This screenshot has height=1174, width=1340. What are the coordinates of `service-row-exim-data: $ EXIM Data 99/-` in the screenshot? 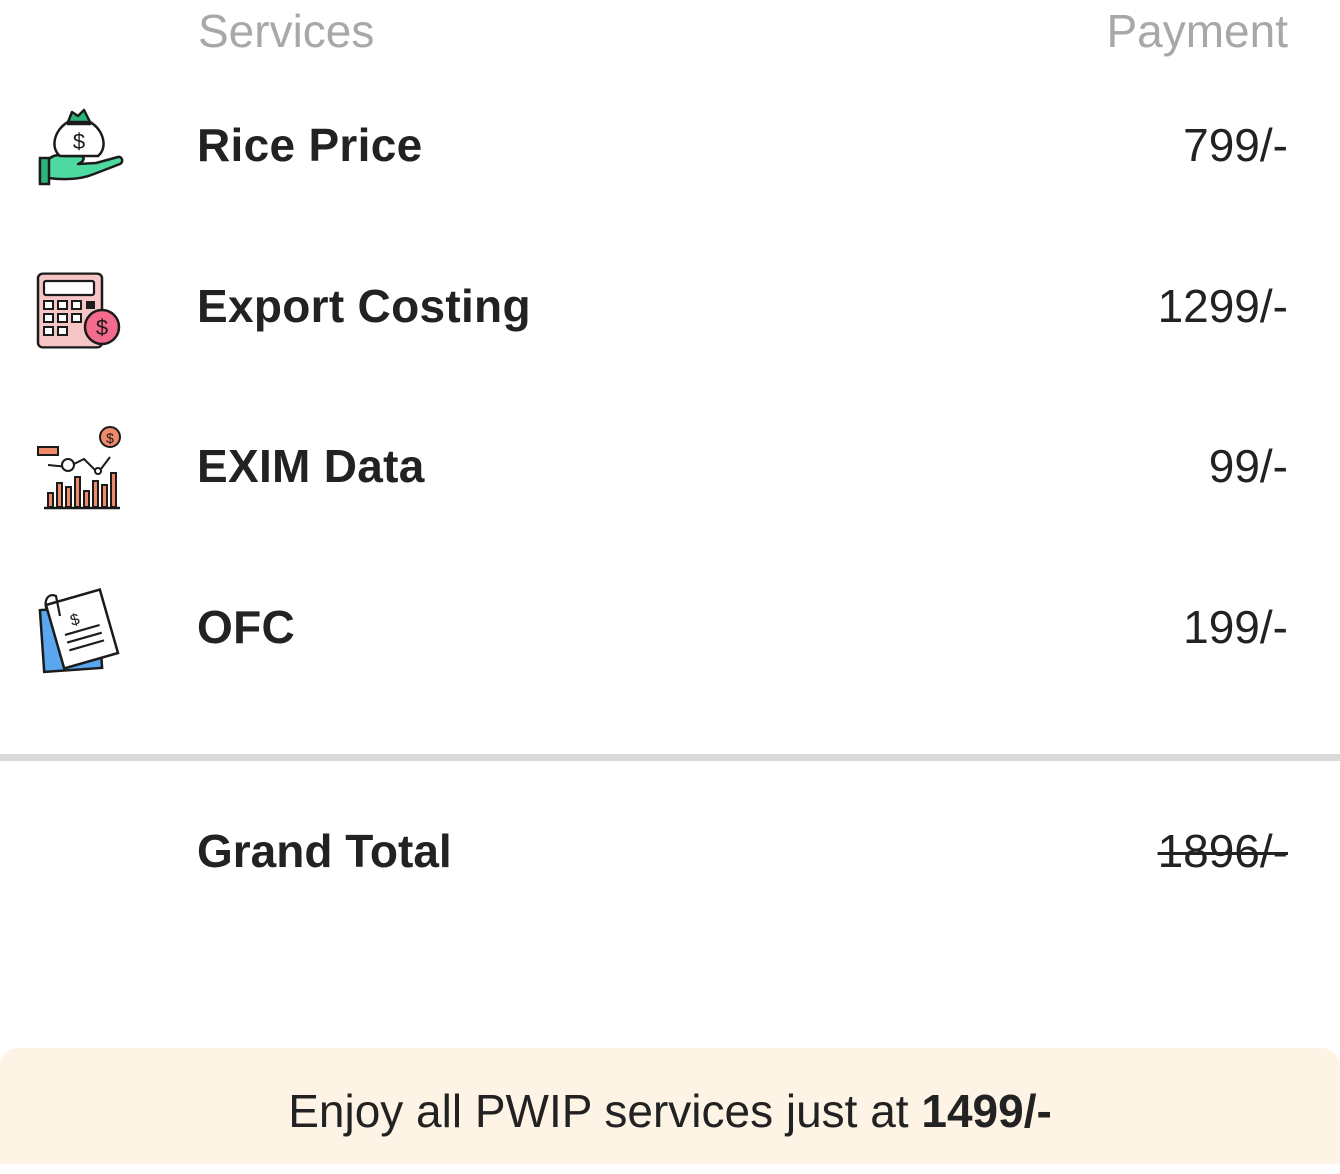 It's located at (670, 466).